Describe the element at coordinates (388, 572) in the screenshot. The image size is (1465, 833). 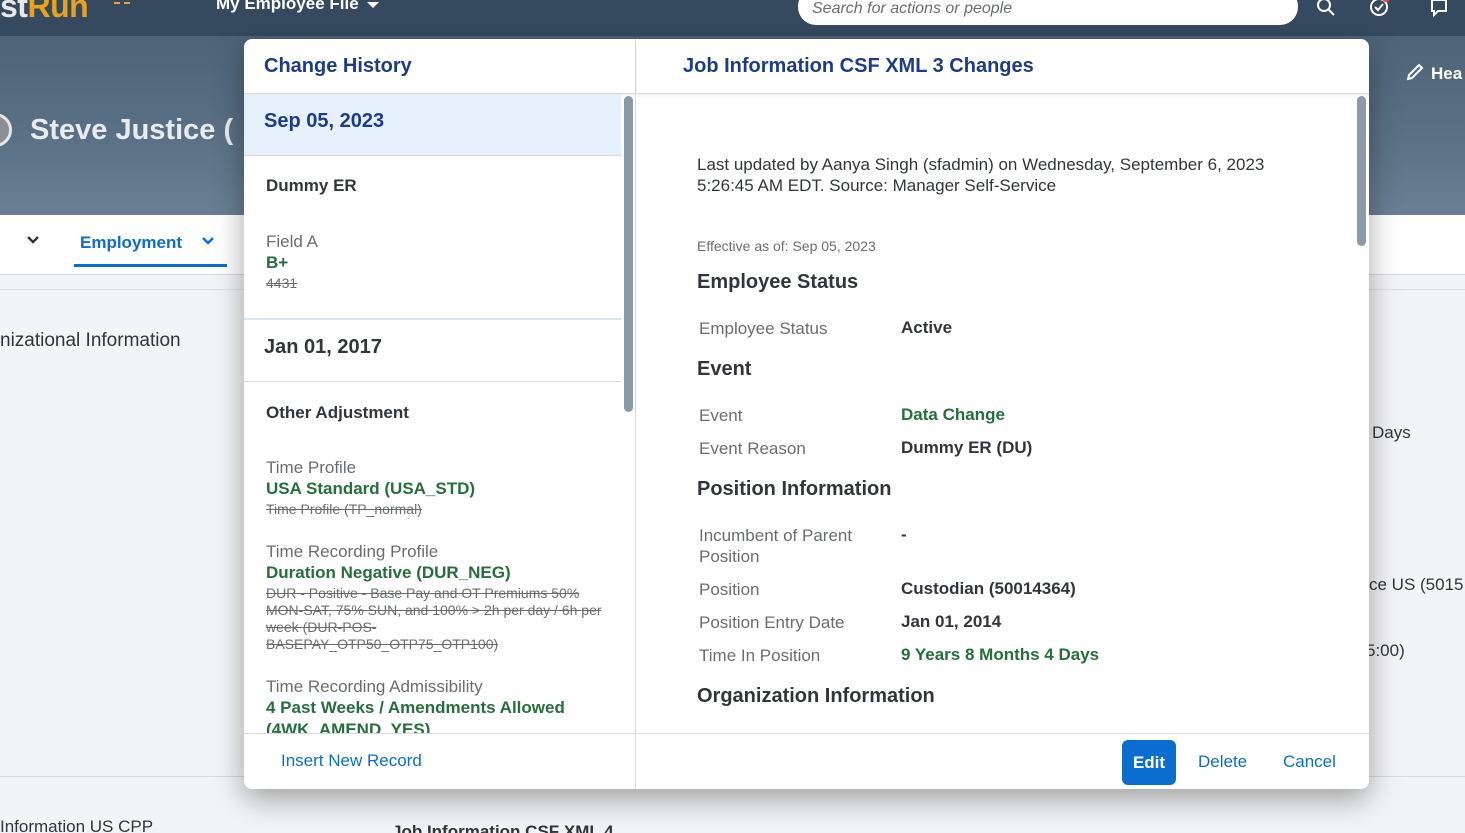
I see `field-new-value: Duration Negative (DUR_NEG)` at that location.